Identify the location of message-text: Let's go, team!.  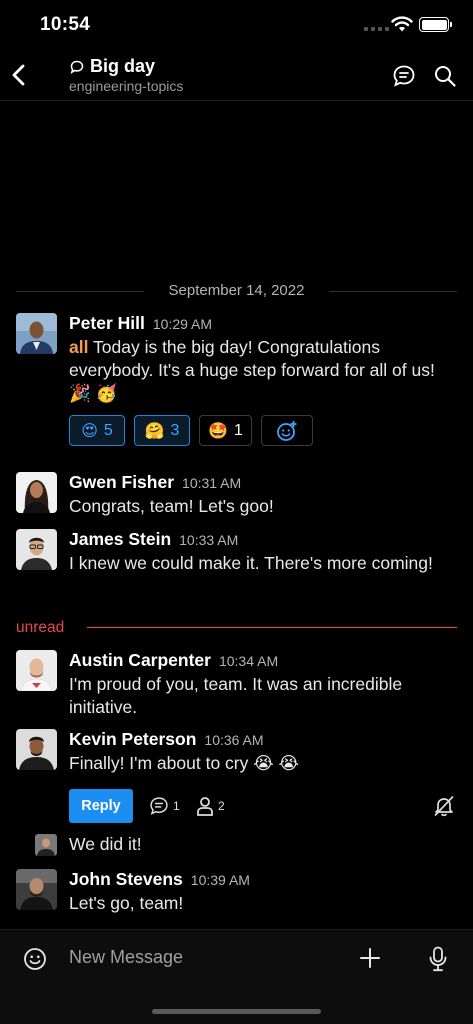
(126, 903).